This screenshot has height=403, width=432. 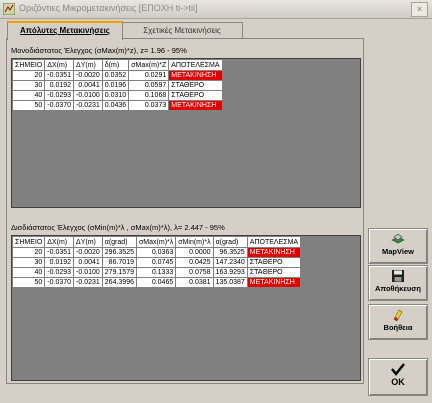 I want to click on column-header: σMin(m)*λ, so click(x=194, y=242).